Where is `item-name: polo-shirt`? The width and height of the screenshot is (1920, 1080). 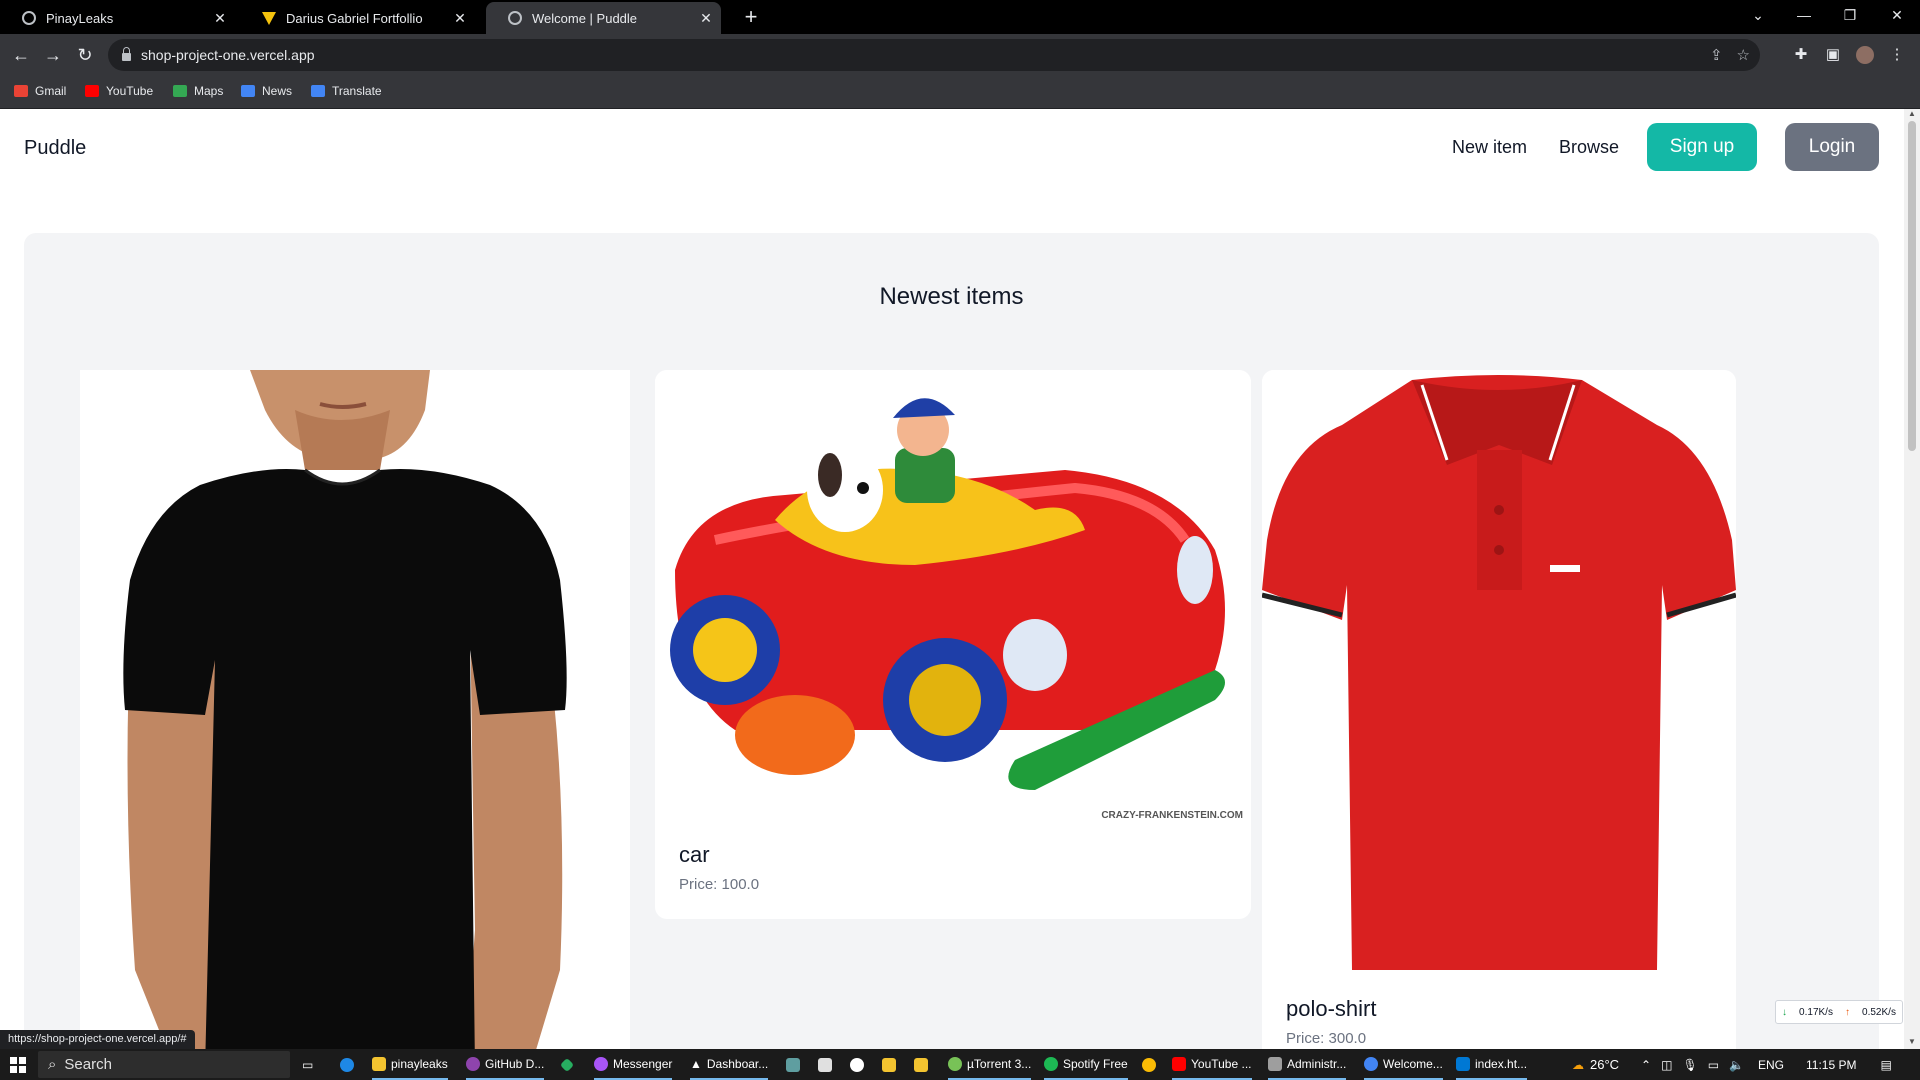
item-name: polo-shirt is located at coordinates (1331, 1009).